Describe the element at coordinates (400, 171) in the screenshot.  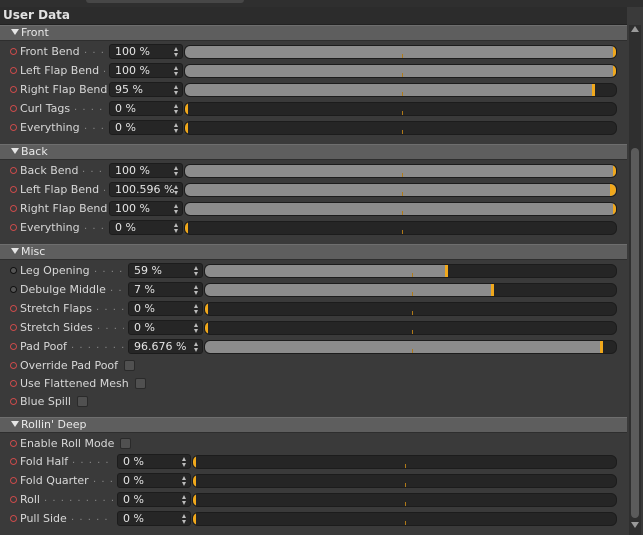
I see `slider-back-bend` at that location.